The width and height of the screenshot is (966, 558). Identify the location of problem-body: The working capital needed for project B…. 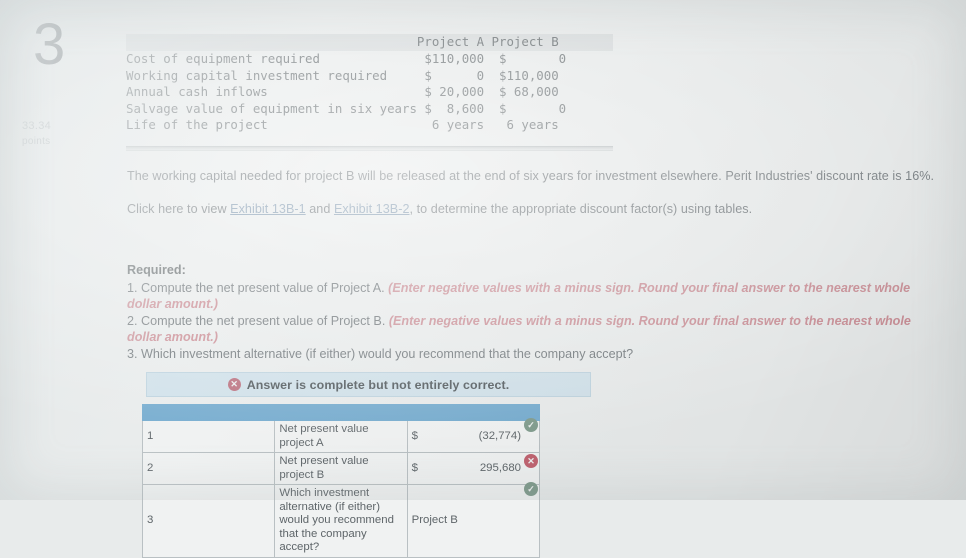
(536, 200).